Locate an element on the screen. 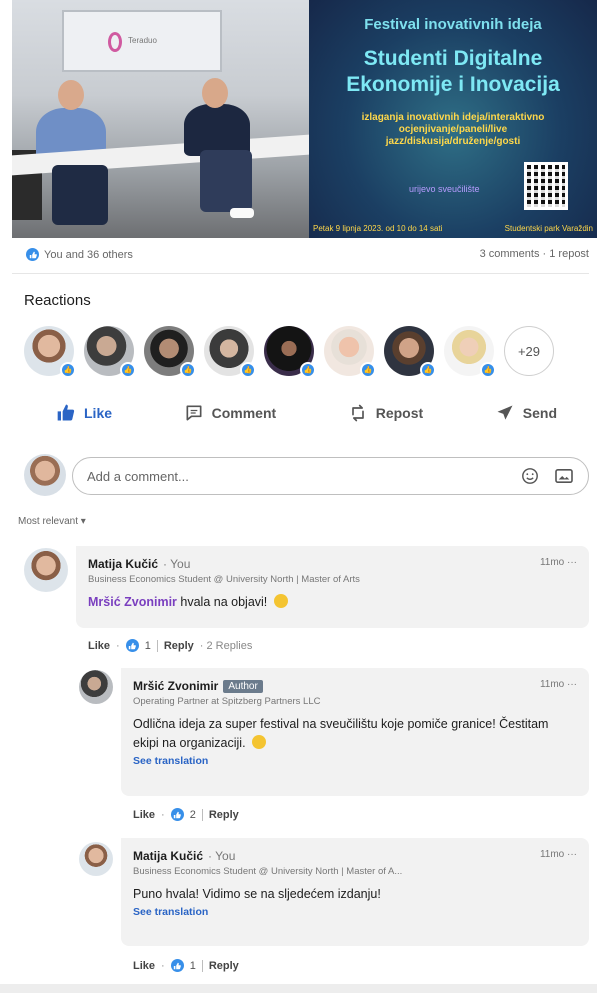 The height and width of the screenshot is (993, 597). commenter-name: Mršić Zvonimir is located at coordinates (175, 686).